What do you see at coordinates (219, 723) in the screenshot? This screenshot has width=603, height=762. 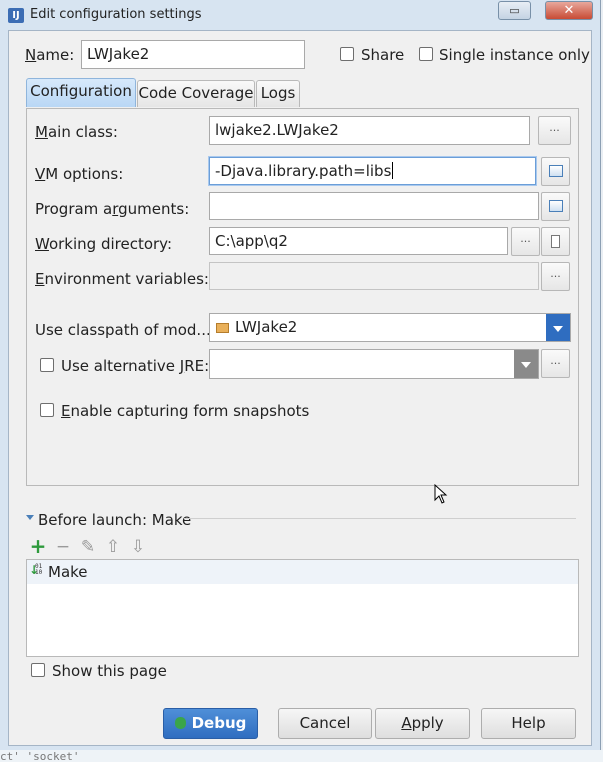 I see `debug-label: Debug` at bounding box center [219, 723].